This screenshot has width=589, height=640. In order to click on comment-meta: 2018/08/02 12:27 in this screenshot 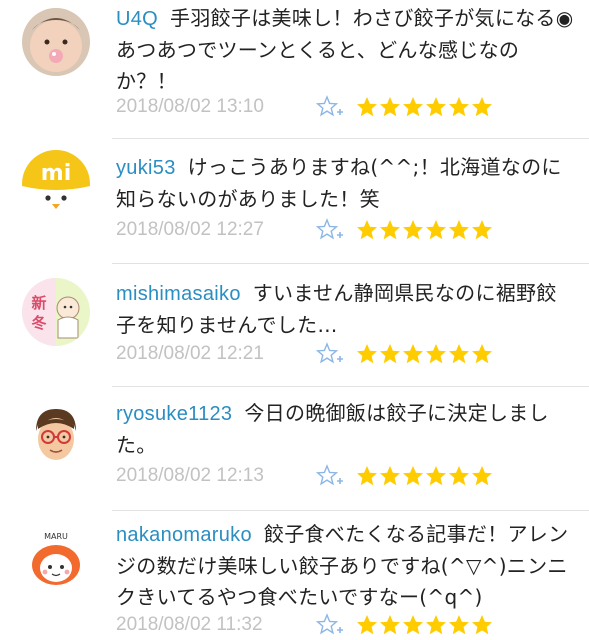, I will do `click(304, 230)`.